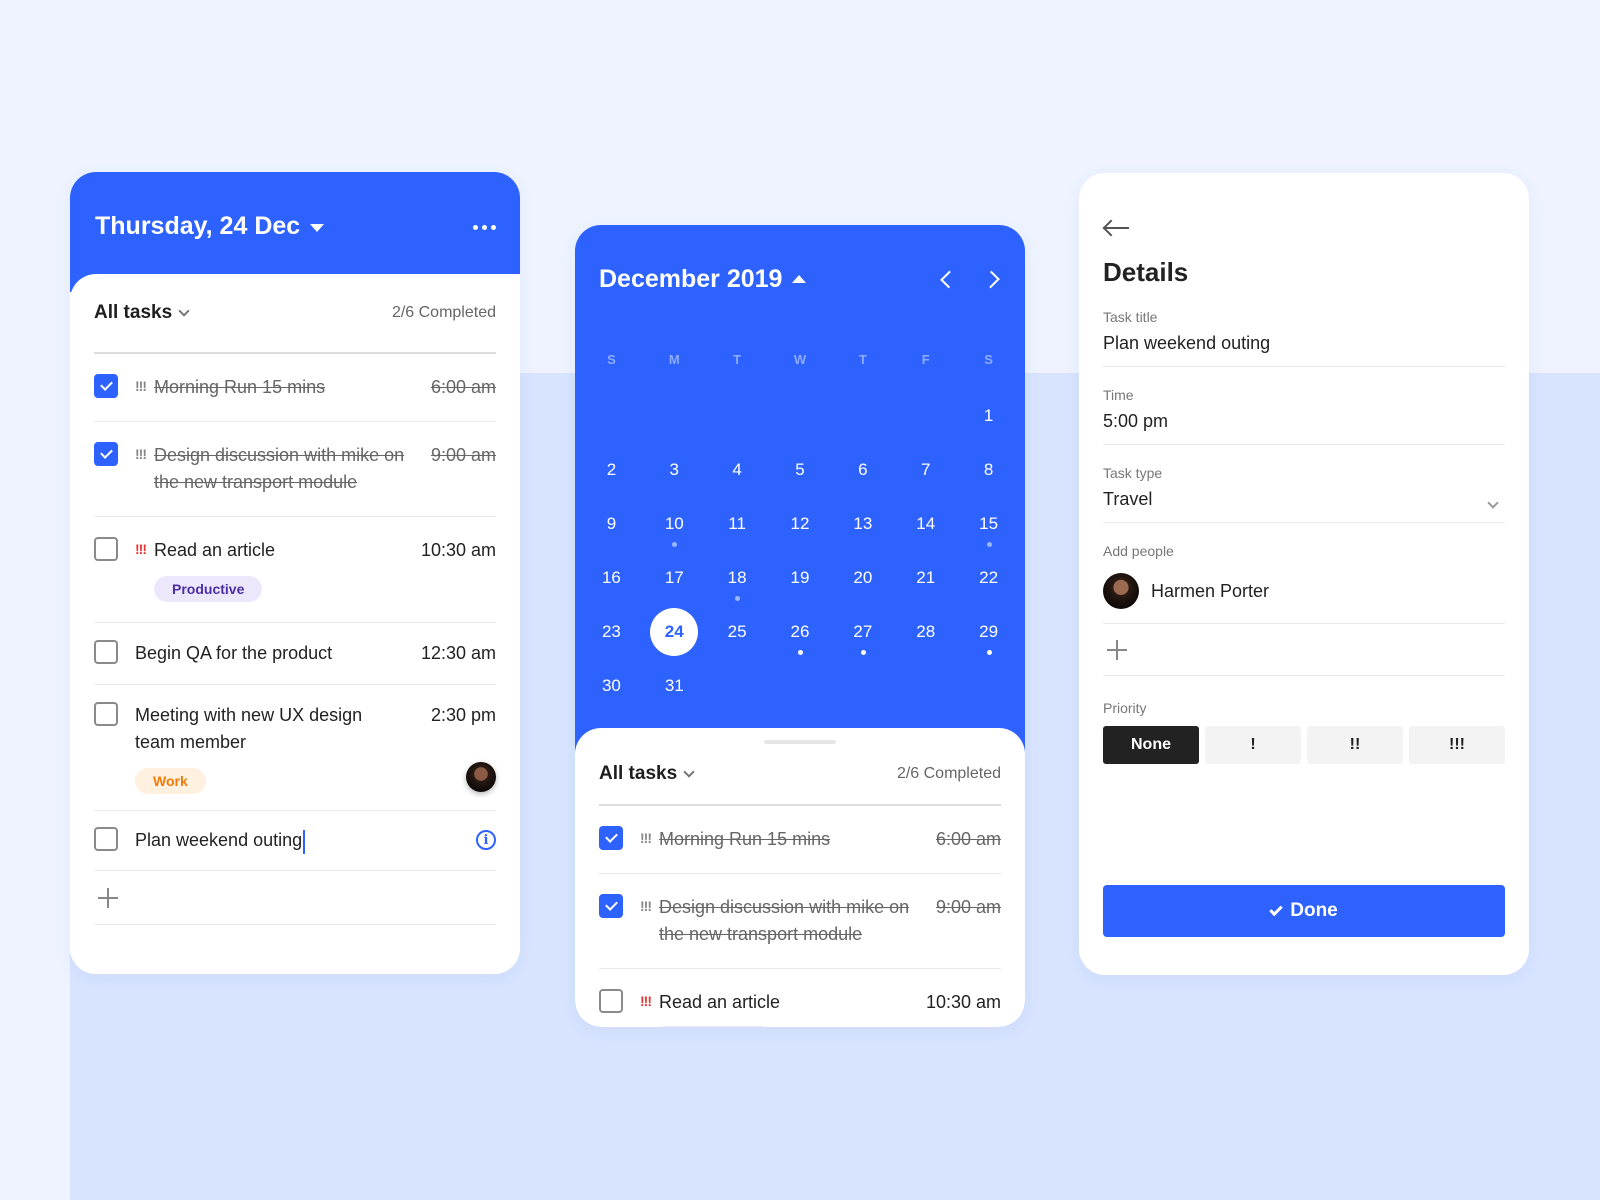 The image size is (1600, 1200). Describe the element at coordinates (988, 633) in the screenshot. I see `calendar-day: 29` at that location.